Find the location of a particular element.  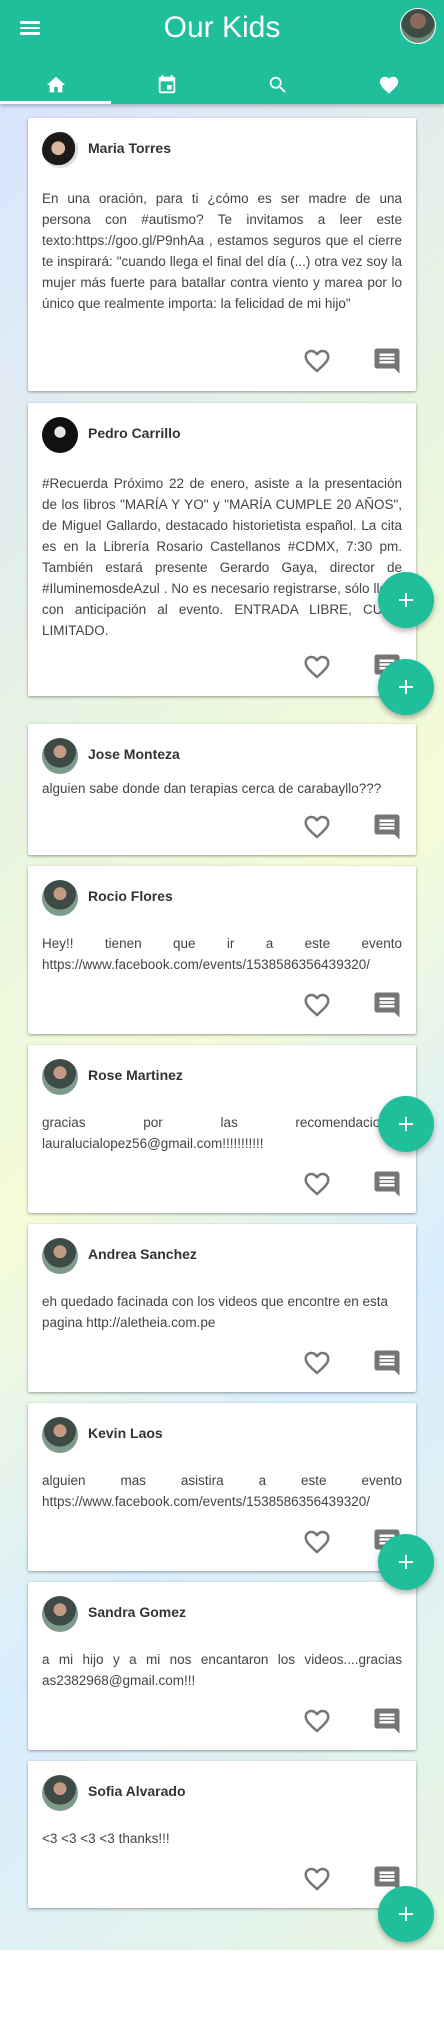

profile-avatar is located at coordinates (418, 26).